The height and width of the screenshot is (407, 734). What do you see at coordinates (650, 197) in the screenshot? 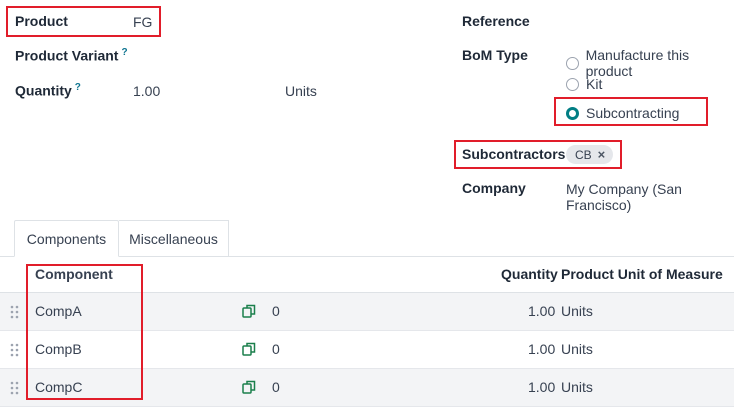
I see `company-field: My Company (San Francisco)` at bounding box center [650, 197].